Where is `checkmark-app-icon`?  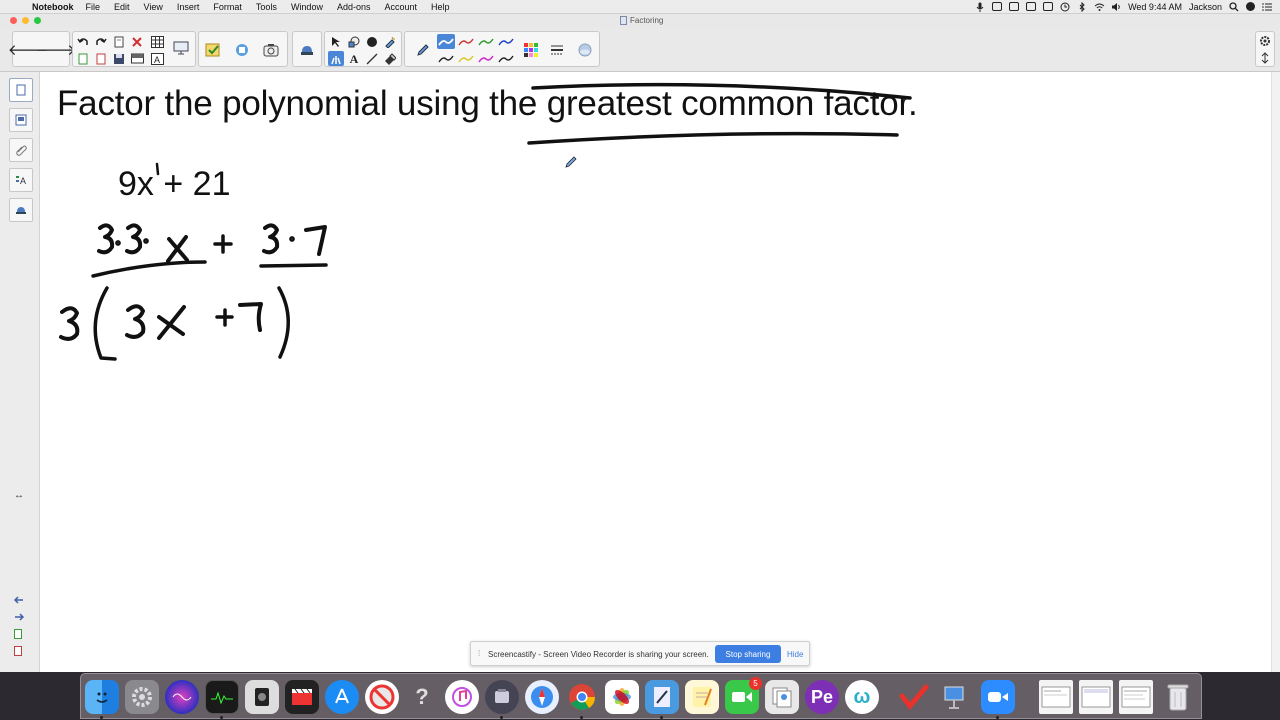 checkmark-app-icon is located at coordinates (914, 697).